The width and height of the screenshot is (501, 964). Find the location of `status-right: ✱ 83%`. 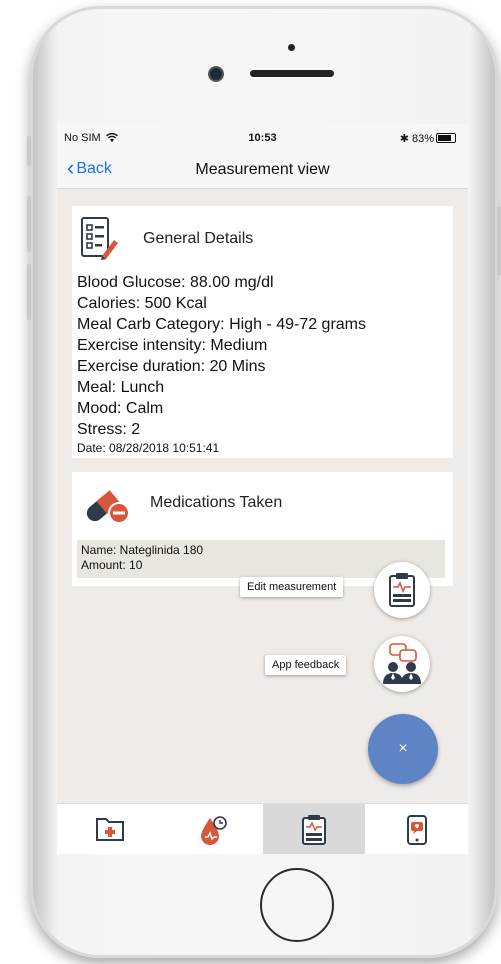

status-right: ✱ 83% is located at coordinates (417, 138).